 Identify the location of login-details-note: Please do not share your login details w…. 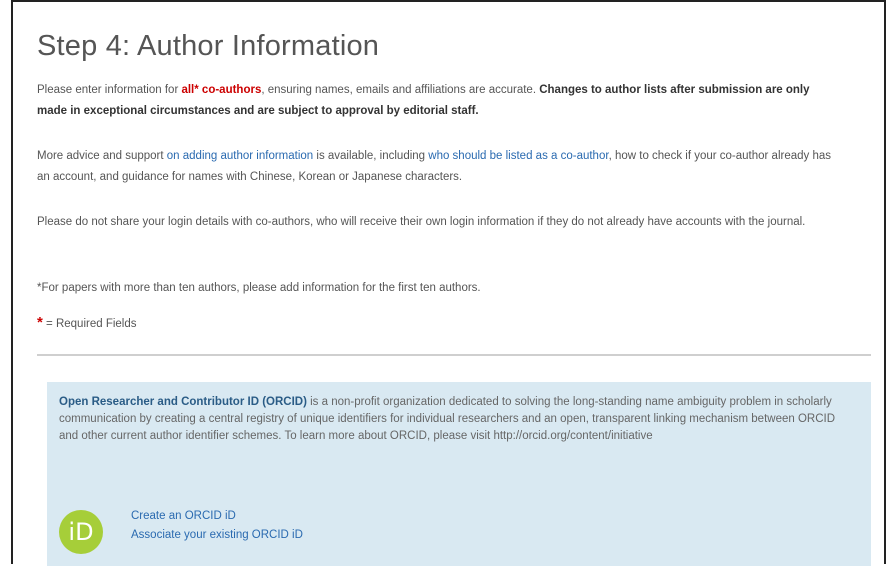
(421, 222).